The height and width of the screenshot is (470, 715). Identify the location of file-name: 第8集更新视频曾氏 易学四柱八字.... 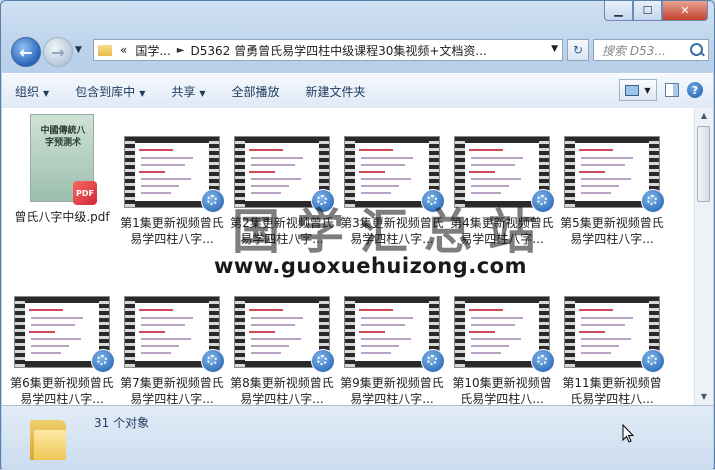
(282, 390).